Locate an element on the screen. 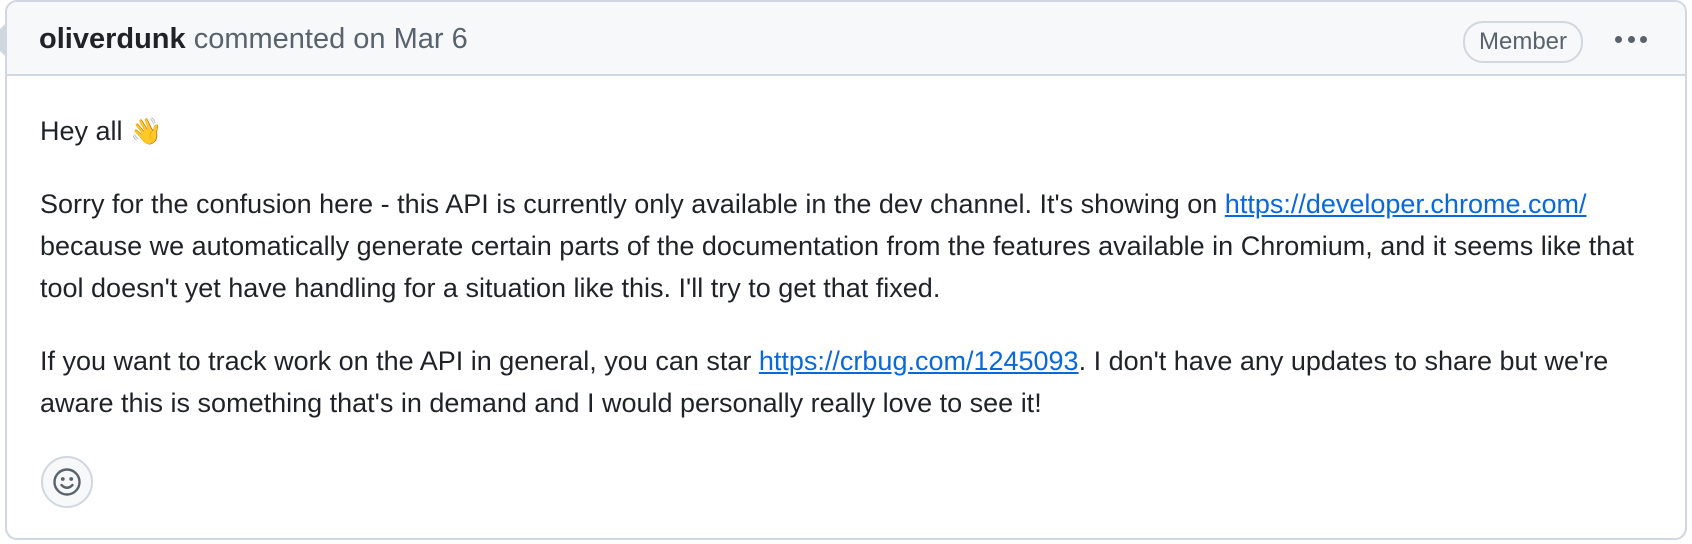  comment-header-text: oliverdunk commented on Mar 6 is located at coordinates (253, 39).